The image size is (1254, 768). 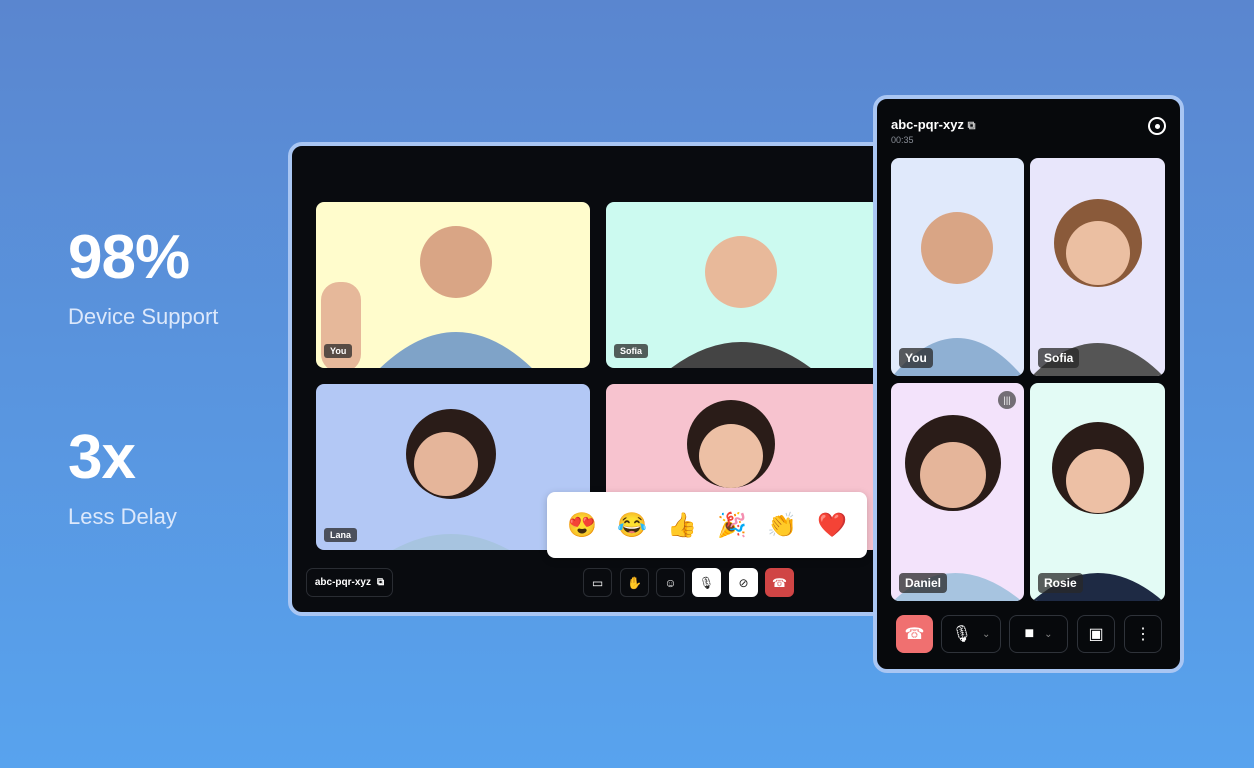 I want to click on more-vertical-icon: ⋮, so click(x=1143, y=634).